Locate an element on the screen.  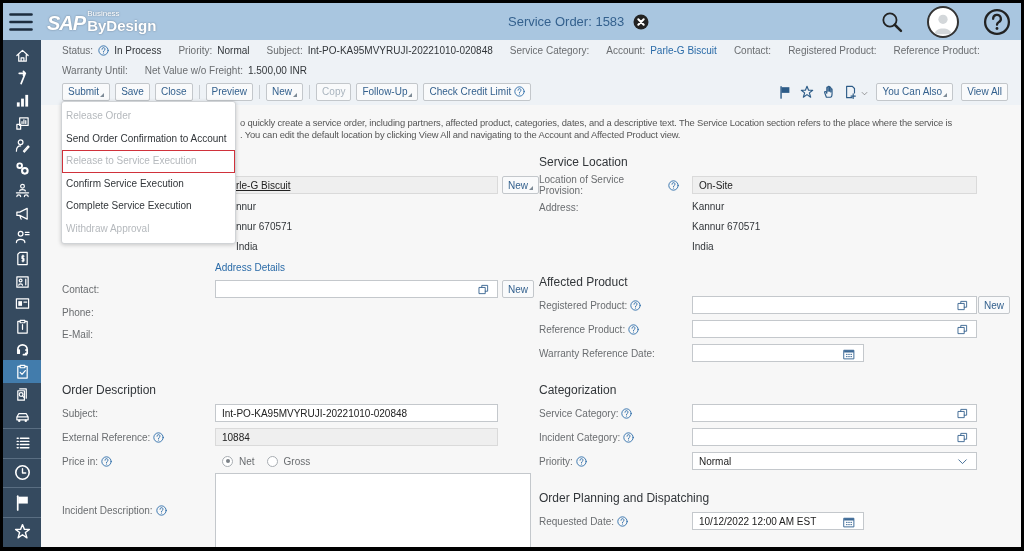
section-heading: Order Planning and Dispatching is located at coordinates (625, 498).